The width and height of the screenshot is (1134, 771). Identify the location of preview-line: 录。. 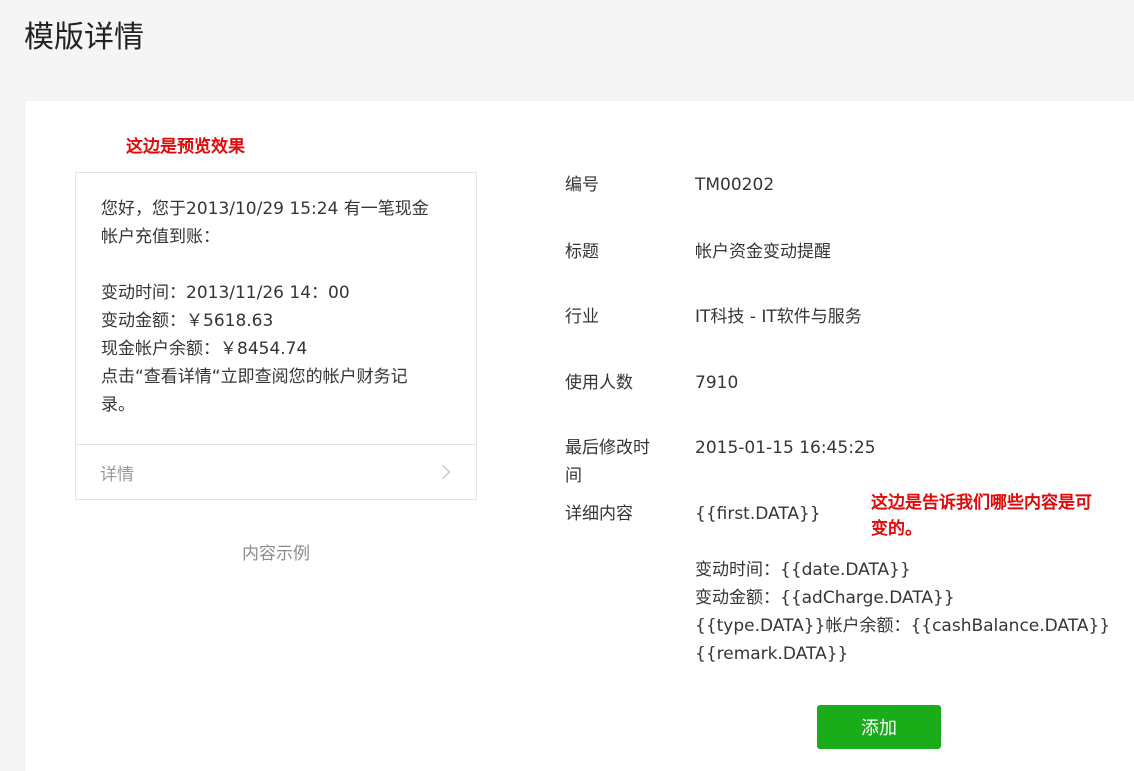
(118, 405).